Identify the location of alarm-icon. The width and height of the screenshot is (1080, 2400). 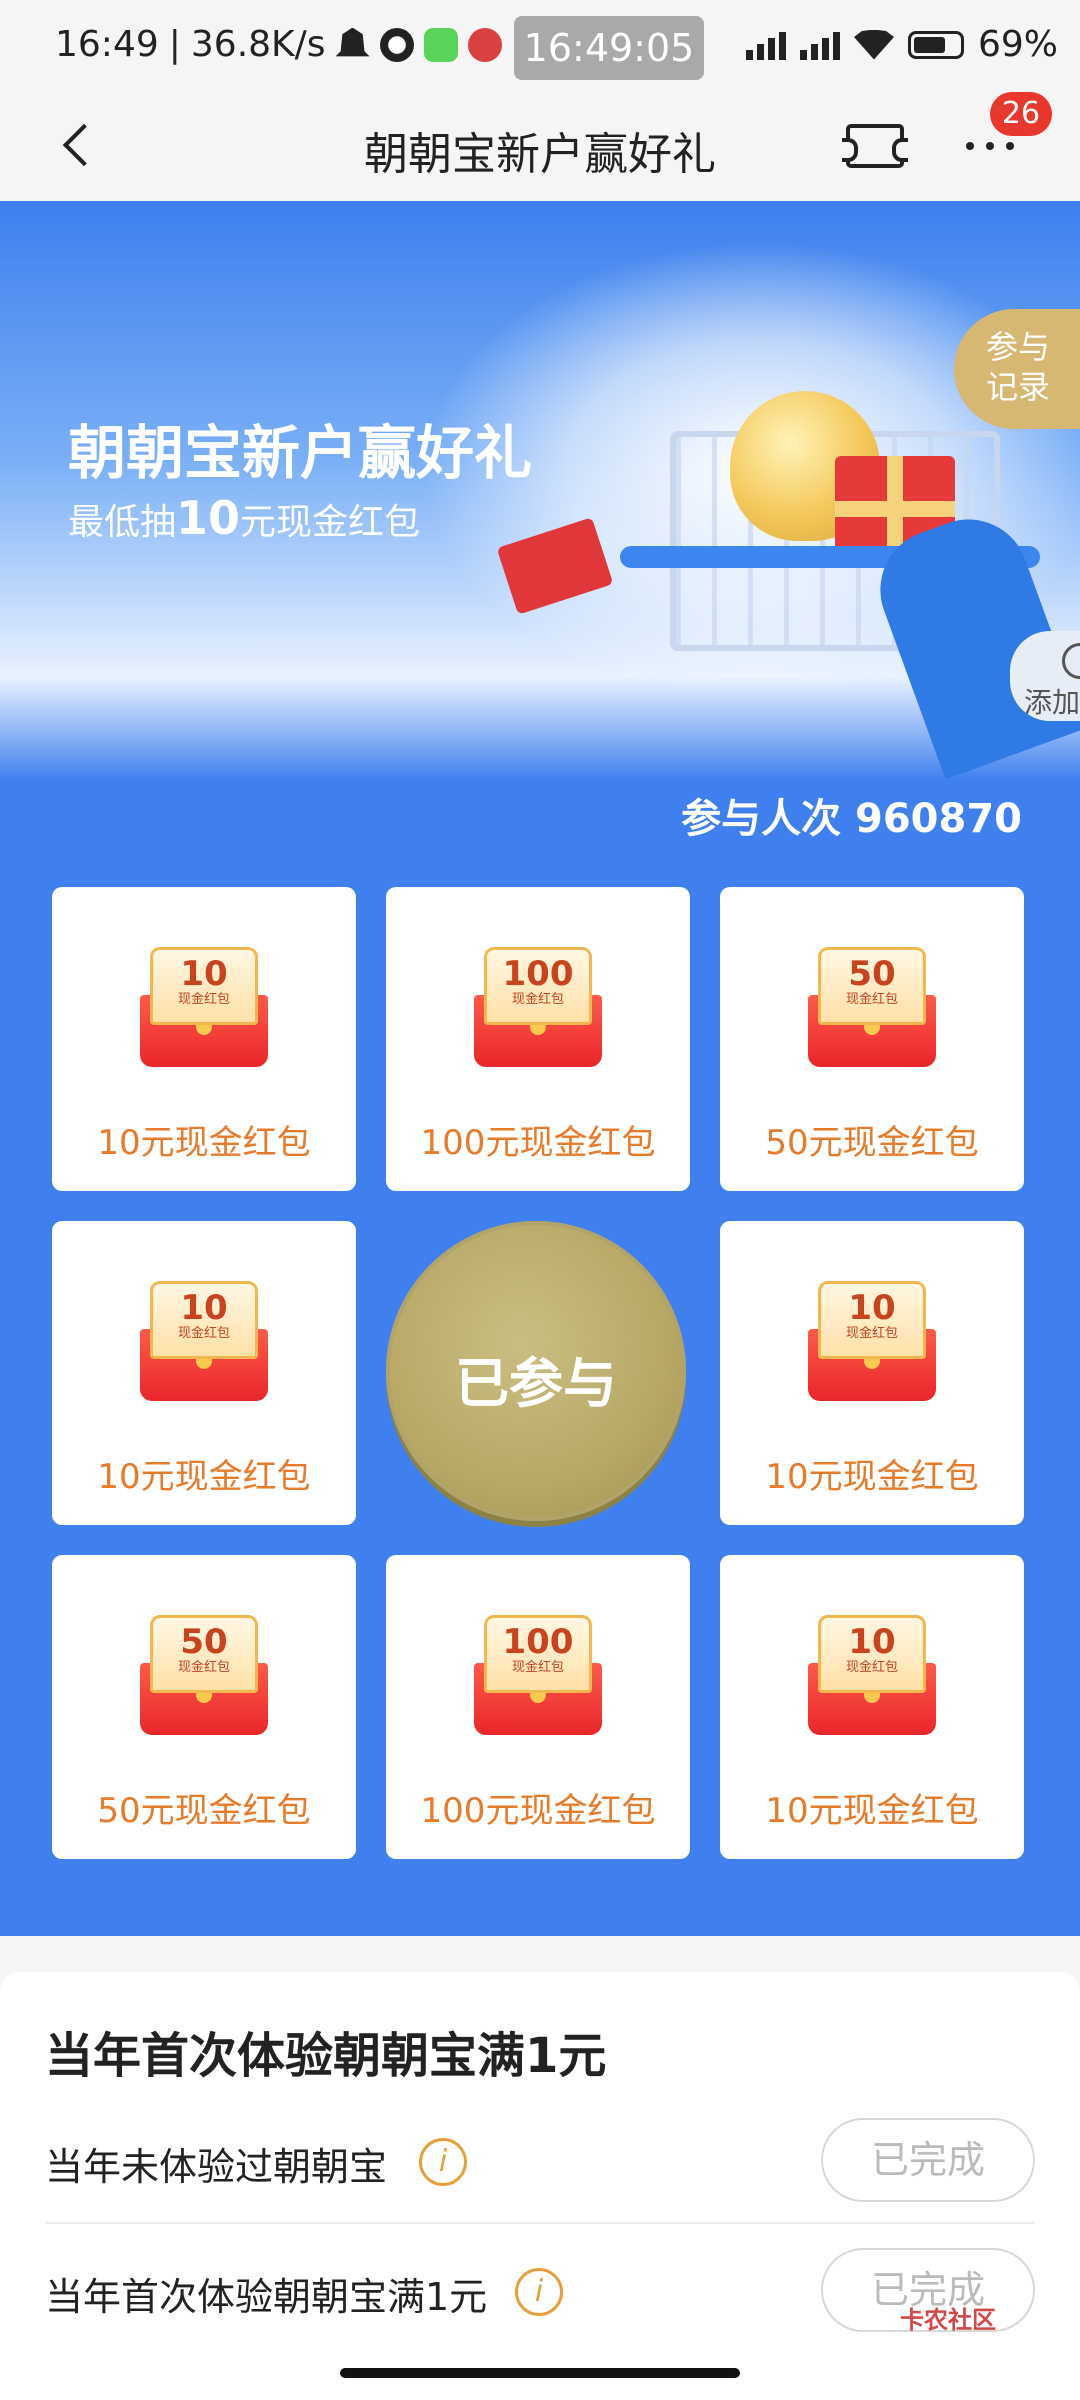
(396, 44).